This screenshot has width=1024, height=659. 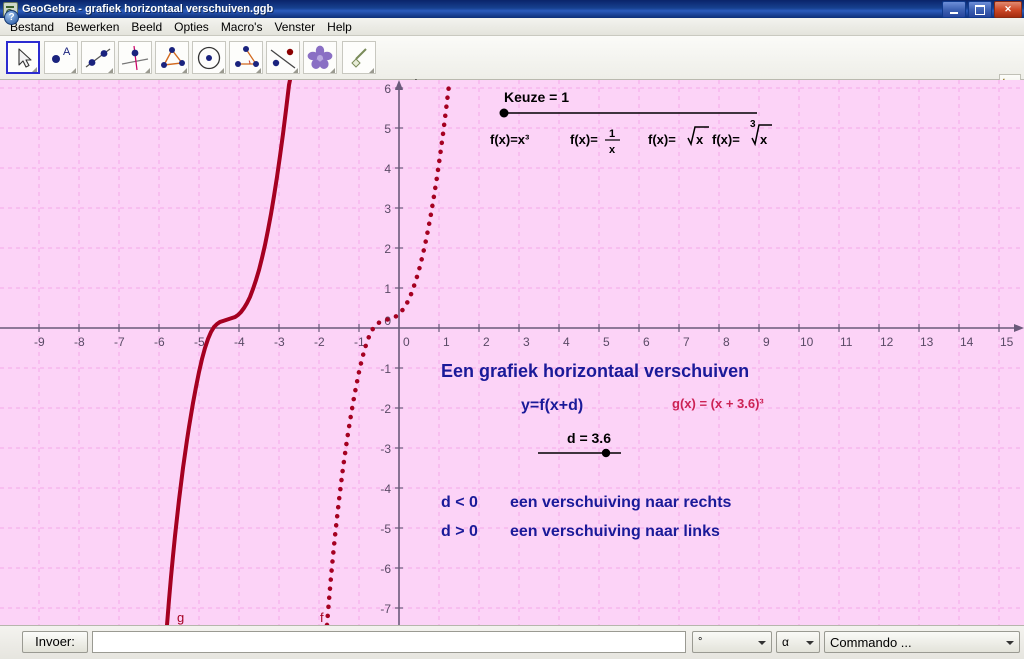 What do you see at coordinates (387, 169) in the screenshot?
I see `y-tick: 4` at bounding box center [387, 169].